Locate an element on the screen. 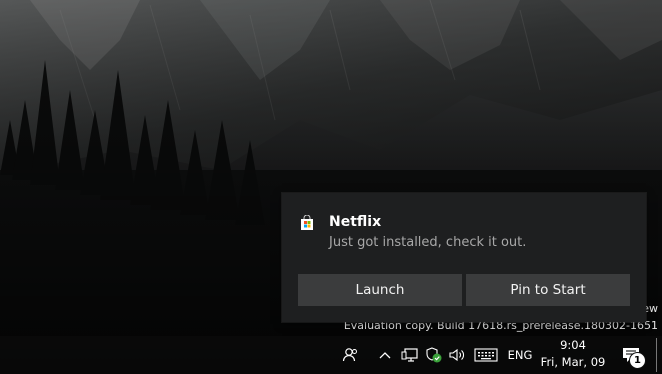 Image resolution: width=662 pixels, height=374 pixels. chevron-up-icon is located at coordinates (385, 355).